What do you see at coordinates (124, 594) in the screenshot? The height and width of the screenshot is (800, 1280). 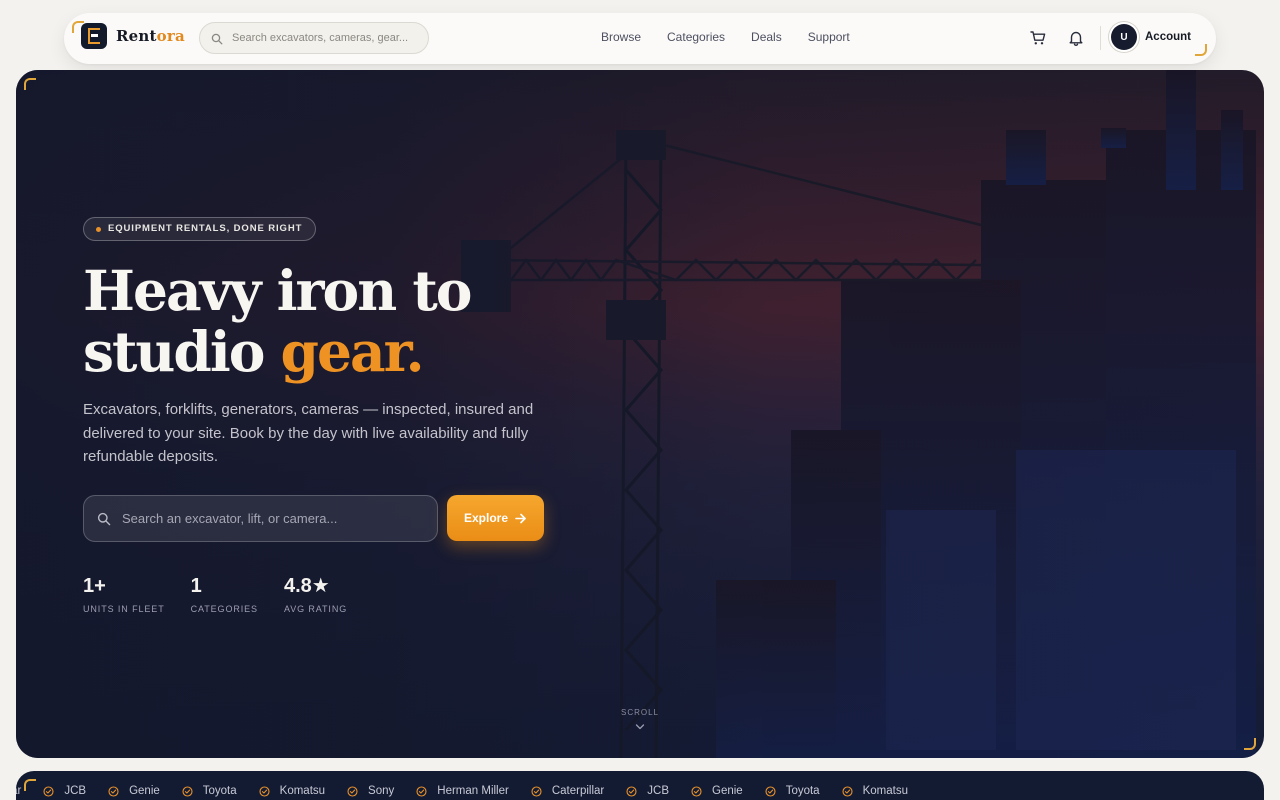 I see `stat-units: 1+ UNITS IN FLEET` at bounding box center [124, 594].